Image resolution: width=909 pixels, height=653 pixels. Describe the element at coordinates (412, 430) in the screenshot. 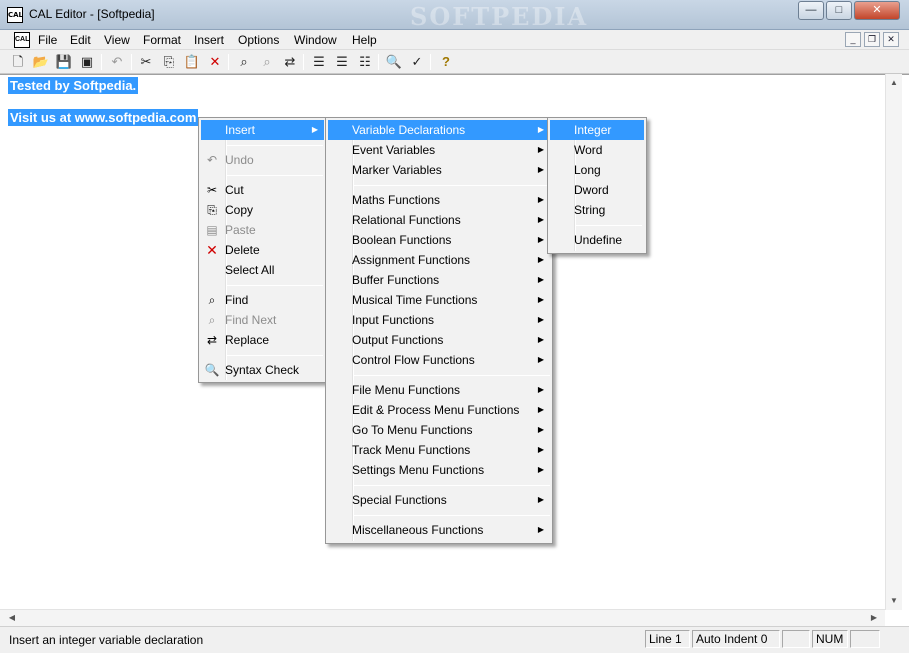

I see `submenu-item-label: Go To Menu Functions` at that location.